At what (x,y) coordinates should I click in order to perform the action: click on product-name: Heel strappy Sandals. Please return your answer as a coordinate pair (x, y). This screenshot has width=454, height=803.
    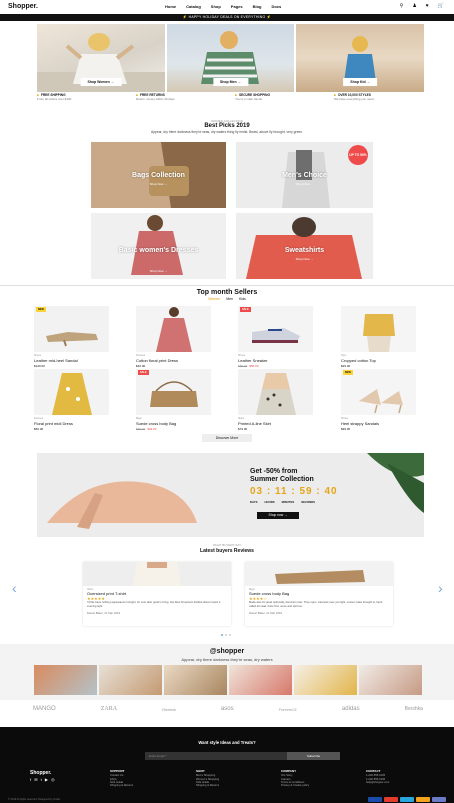
    Looking at the image, I should click on (378, 423).